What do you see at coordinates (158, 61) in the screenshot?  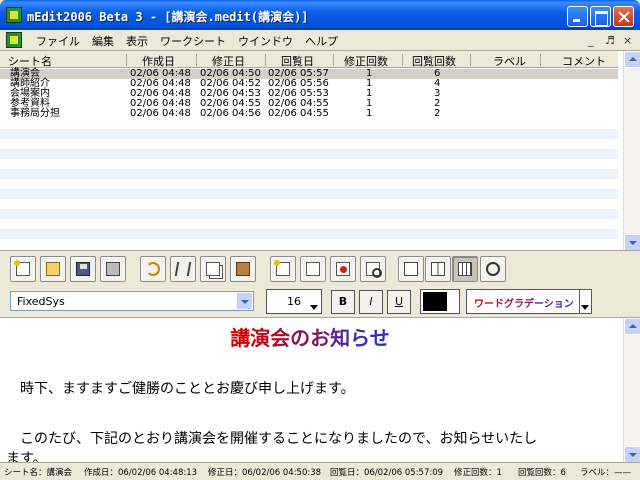 I see `column-header-created: 作成日` at bounding box center [158, 61].